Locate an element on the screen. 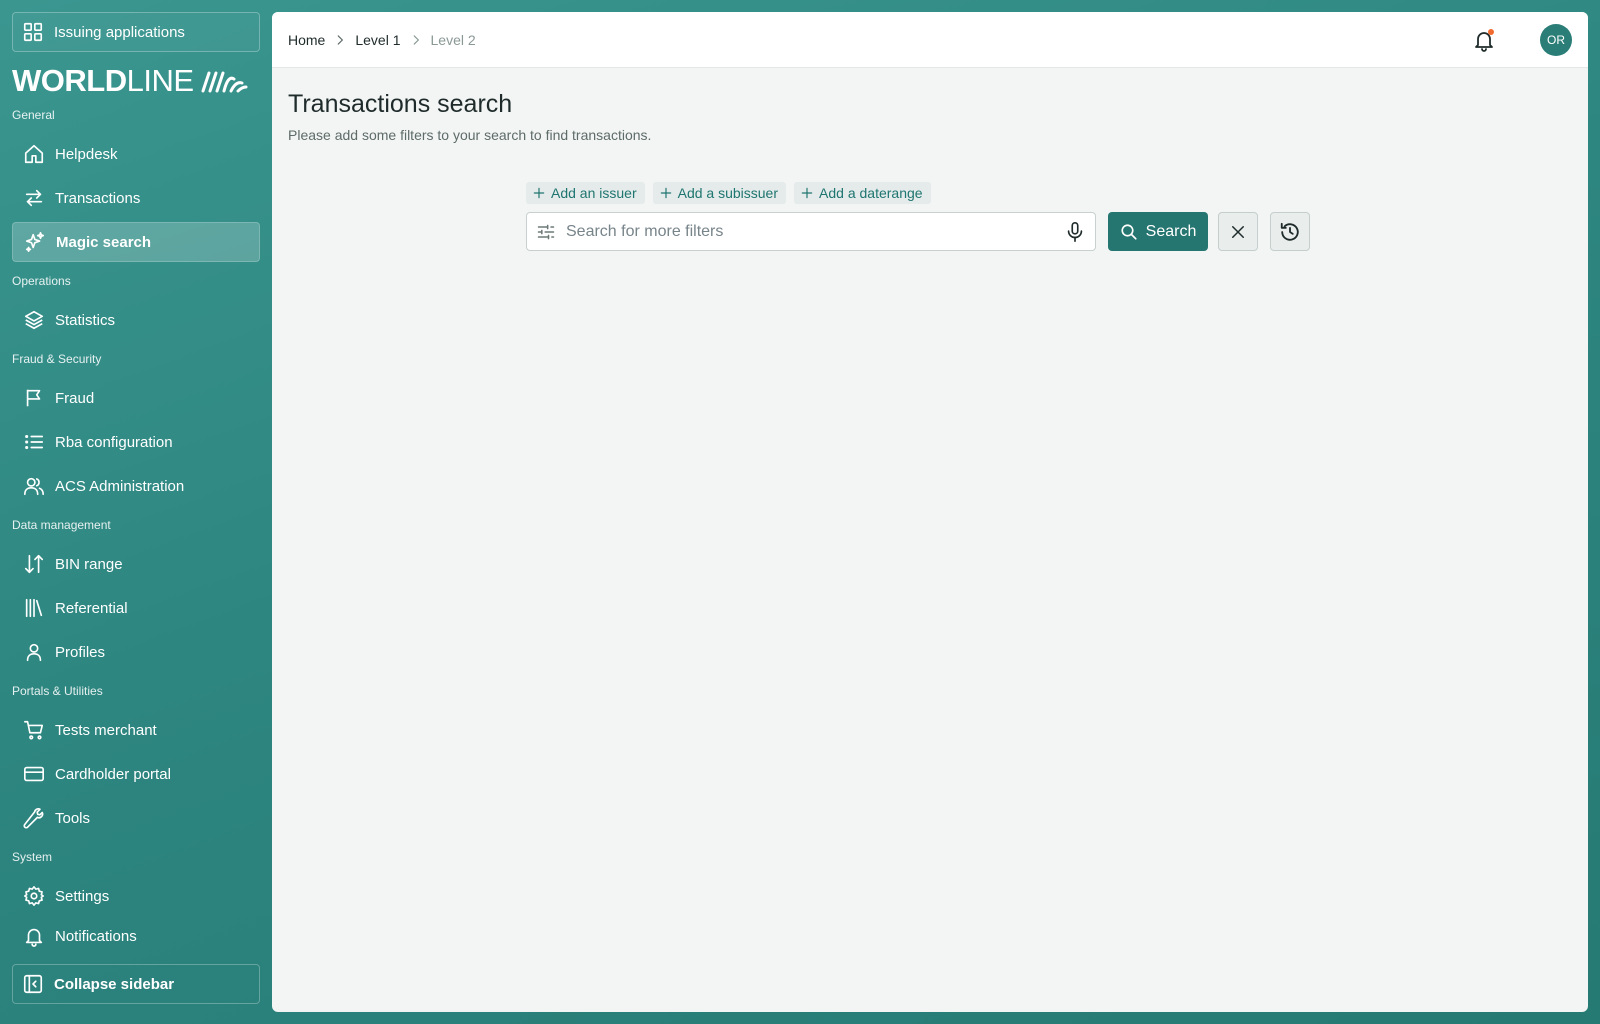 The height and width of the screenshot is (1024, 1600). sidebar-item-label: ACS Administration is located at coordinates (120, 486).